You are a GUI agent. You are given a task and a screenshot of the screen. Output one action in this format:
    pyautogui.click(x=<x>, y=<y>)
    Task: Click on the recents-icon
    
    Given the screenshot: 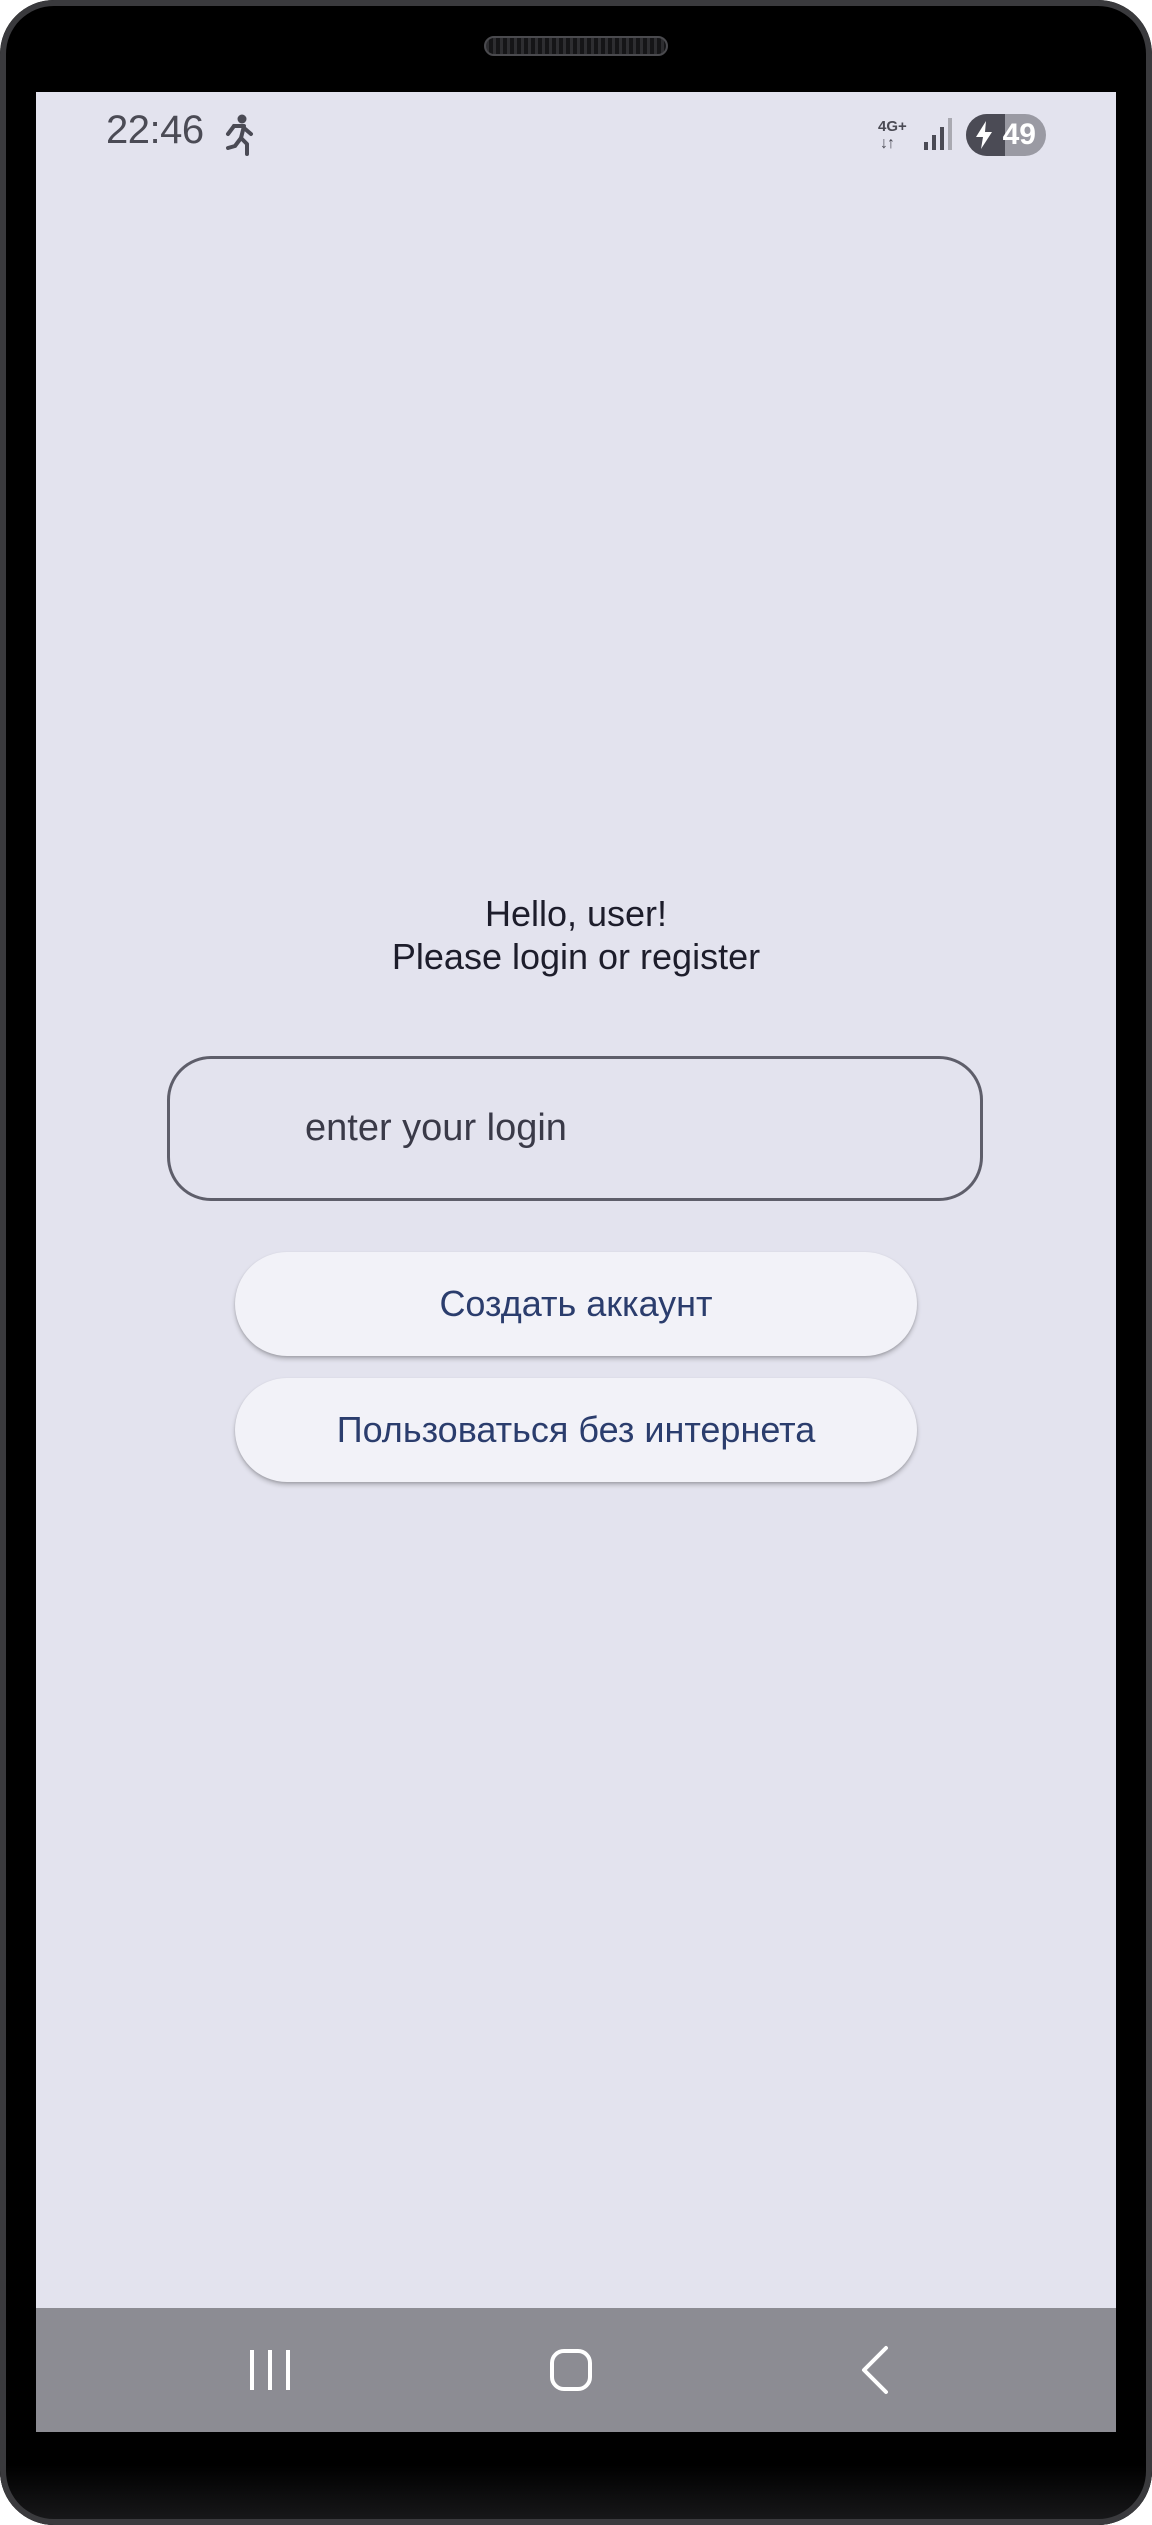 What is the action you would take?
    pyautogui.click(x=270, y=2370)
    